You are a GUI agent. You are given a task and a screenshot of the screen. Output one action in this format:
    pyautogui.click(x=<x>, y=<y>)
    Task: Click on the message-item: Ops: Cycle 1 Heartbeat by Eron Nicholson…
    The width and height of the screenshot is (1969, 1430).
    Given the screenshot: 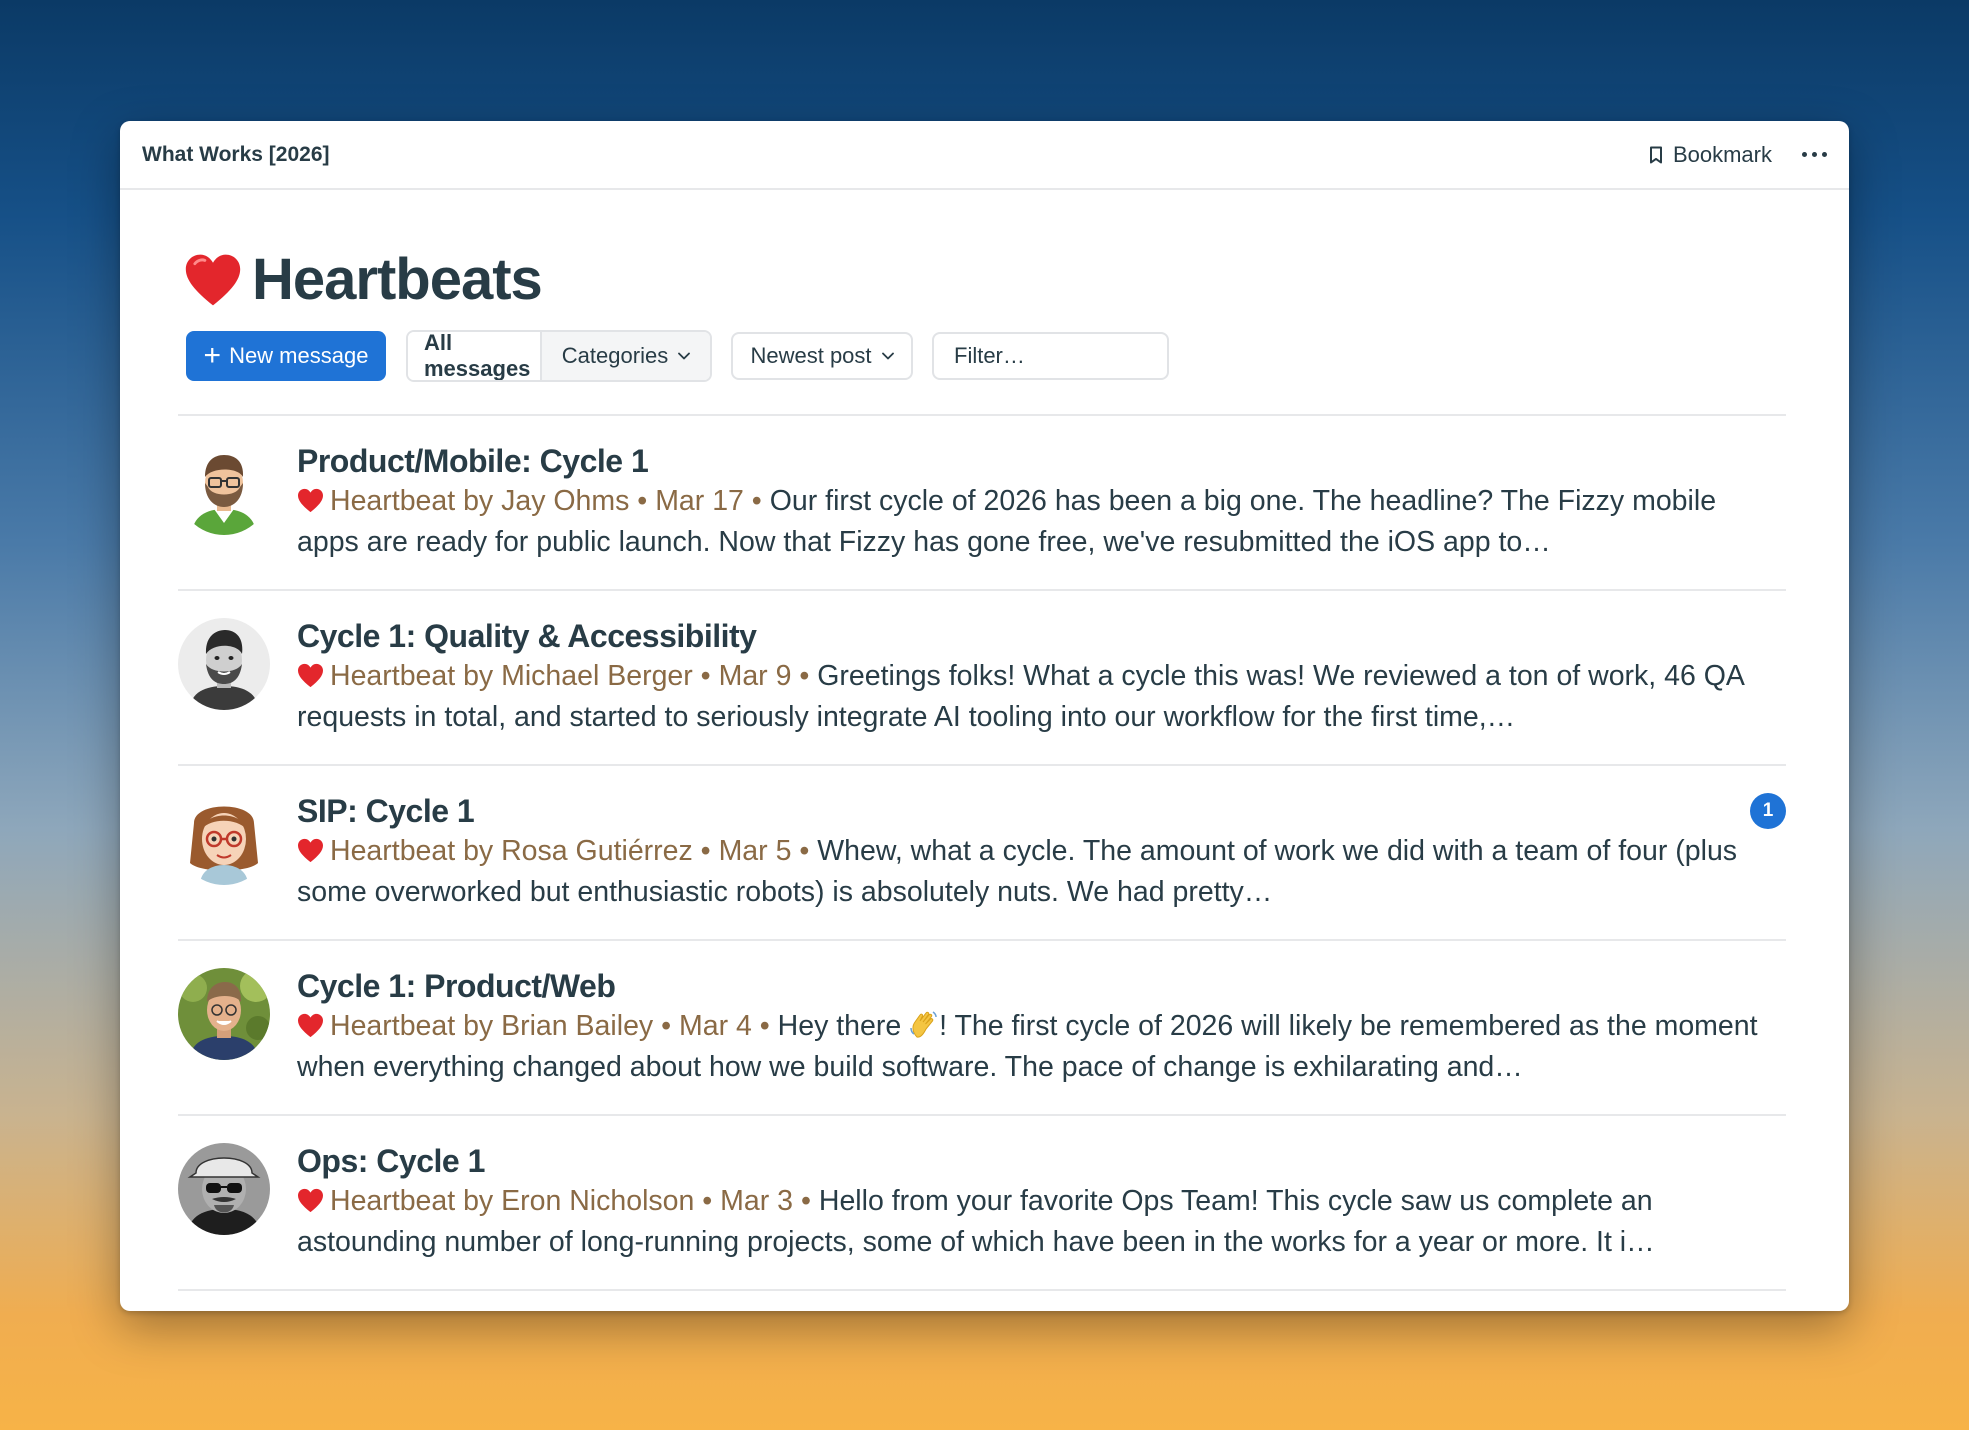 What is the action you would take?
    pyautogui.click(x=982, y=1203)
    